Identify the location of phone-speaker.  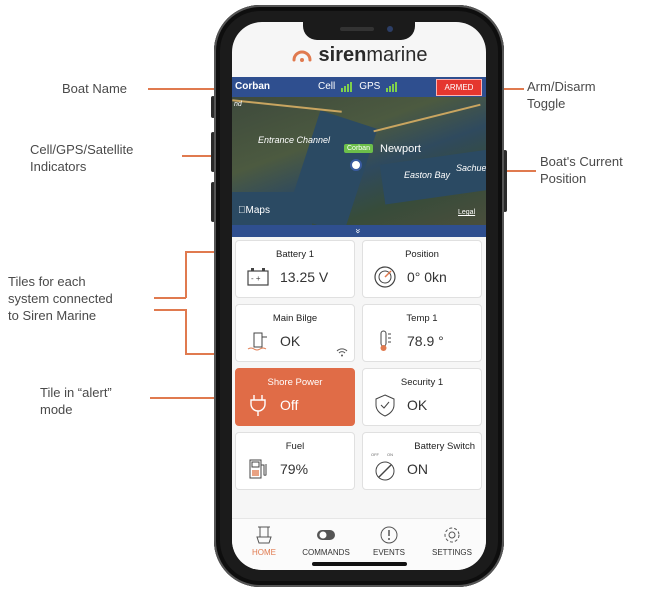
(357, 29).